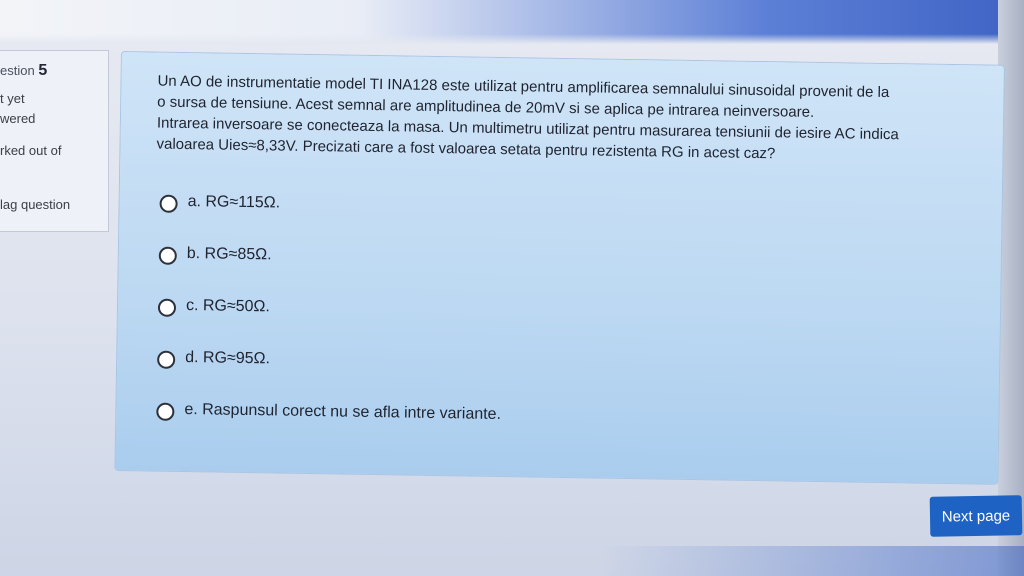 This screenshot has width=1024, height=576. What do you see at coordinates (35, 204) in the screenshot?
I see `flag-question-link: lag question` at bounding box center [35, 204].